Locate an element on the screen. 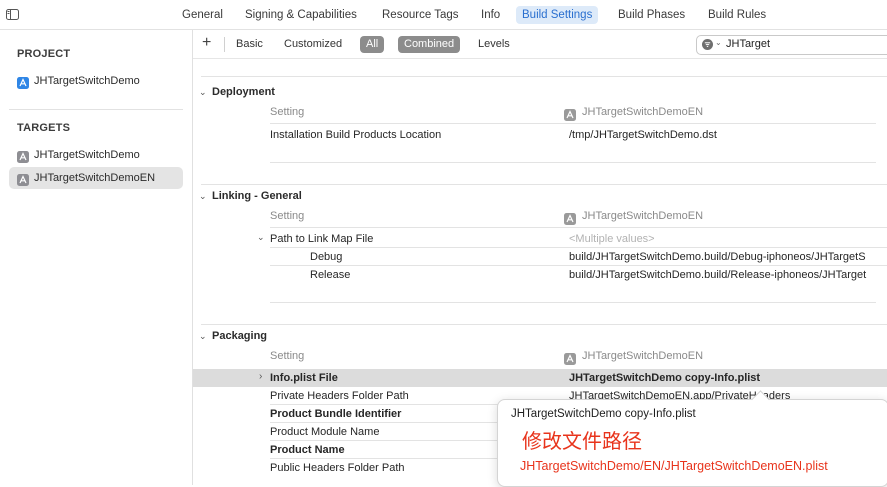 The height and width of the screenshot is (487, 887). search-field: ⌄ JHTarget is located at coordinates (791, 45).